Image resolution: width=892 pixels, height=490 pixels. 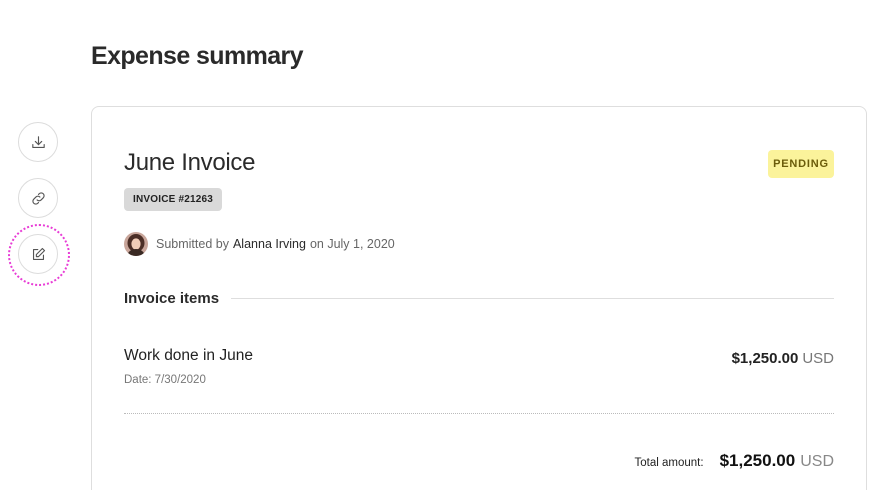 What do you see at coordinates (817, 461) in the screenshot?
I see `total-currency: USD` at bounding box center [817, 461].